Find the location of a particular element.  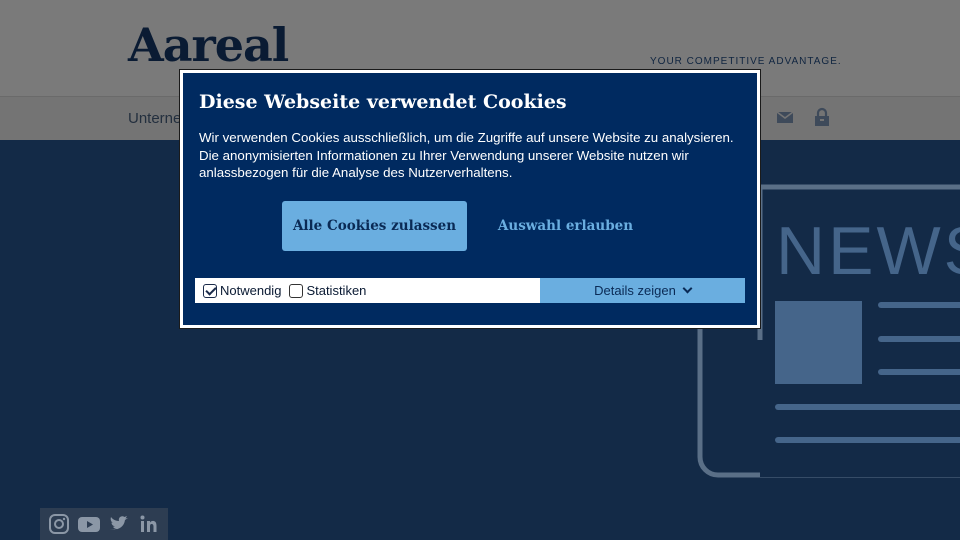

cookie-category-checkboxes: Notwendig Statistiken is located at coordinates (367, 290).